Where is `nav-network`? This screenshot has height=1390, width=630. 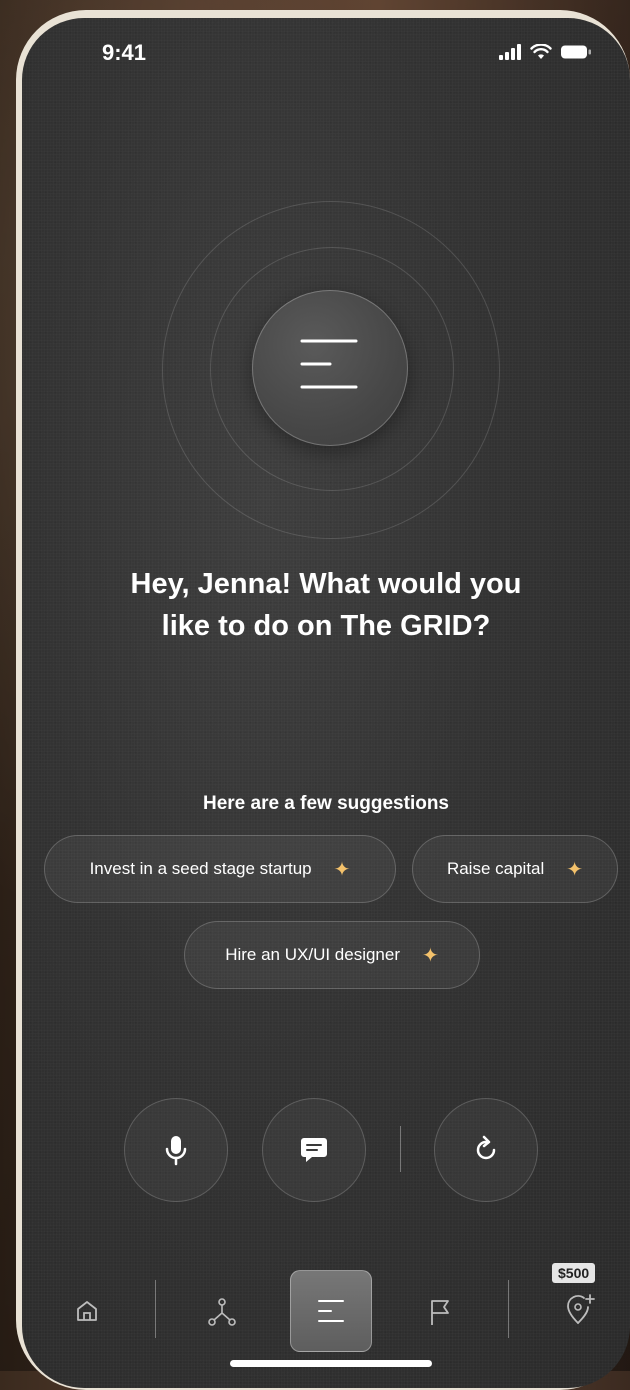
nav-network is located at coordinates (222, 1312).